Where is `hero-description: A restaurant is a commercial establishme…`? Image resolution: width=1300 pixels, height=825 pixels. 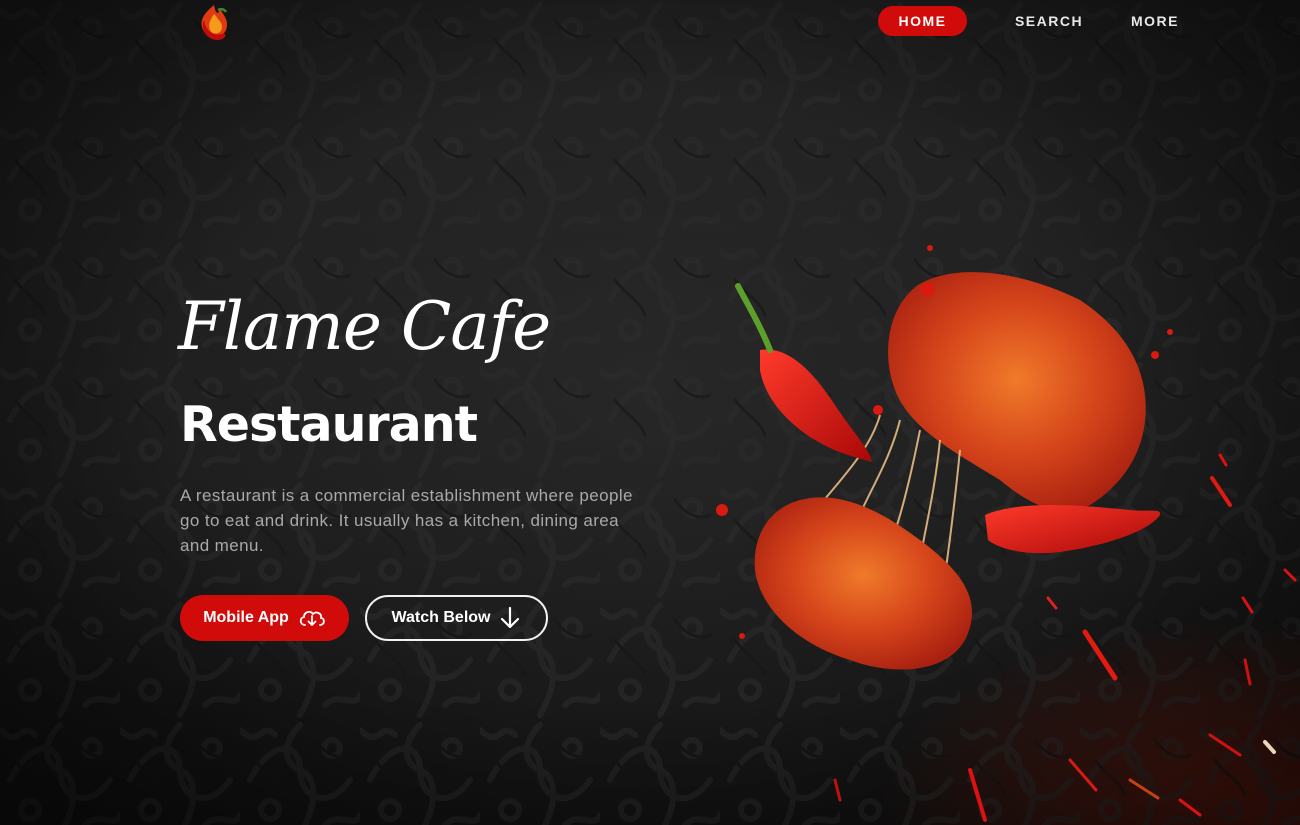 hero-description: A restaurant is a commercial establishme… is located at coordinates (406, 520).